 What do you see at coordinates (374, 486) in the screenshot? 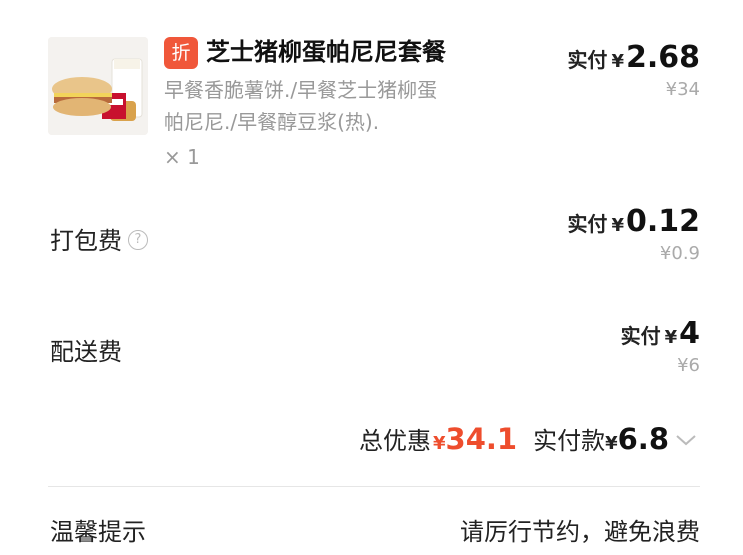
I see `divider` at bounding box center [374, 486].